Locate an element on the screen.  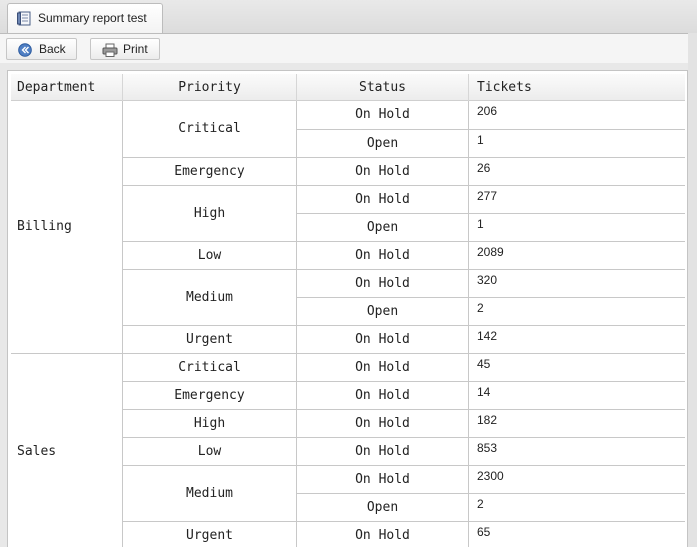
header-priority: Priority is located at coordinates (210, 87).